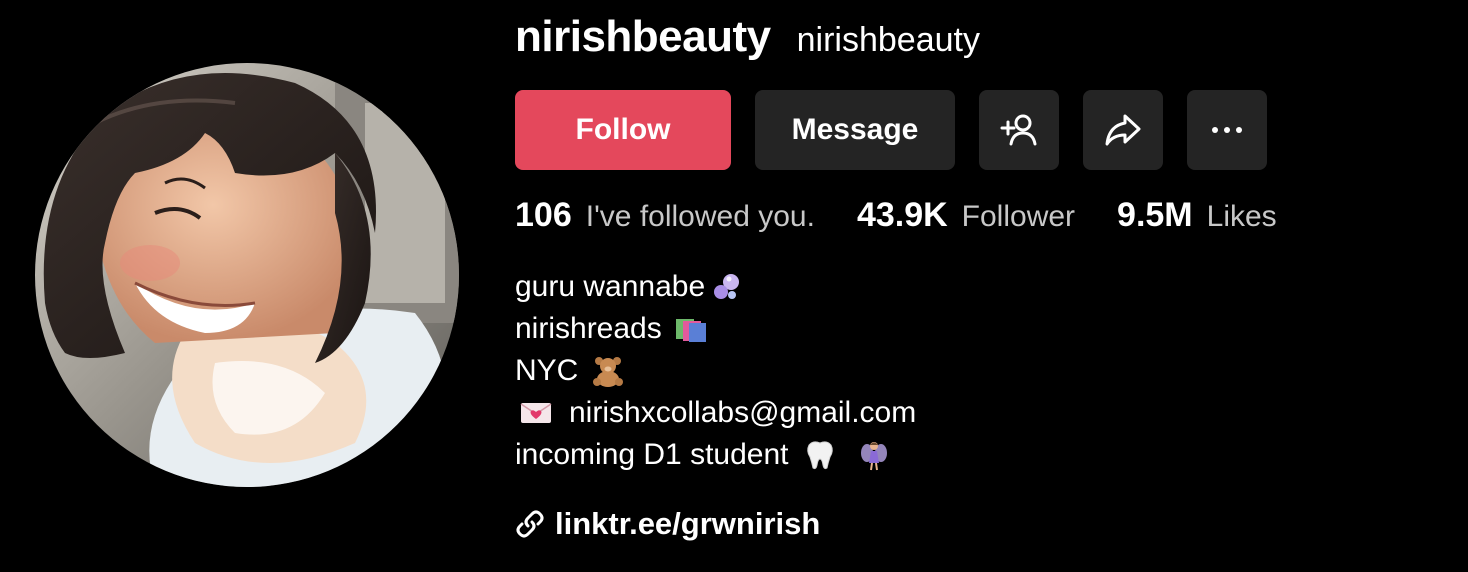 The height and width of the screenshot is (572, 1468). I want to click on tooth-icon, so click(820, 455).